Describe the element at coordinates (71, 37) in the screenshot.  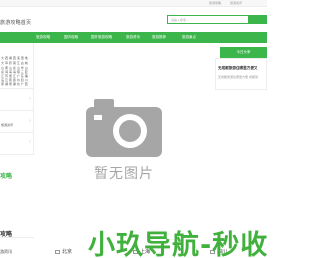
I see `nav-item-2: 国内攻略` at that location.